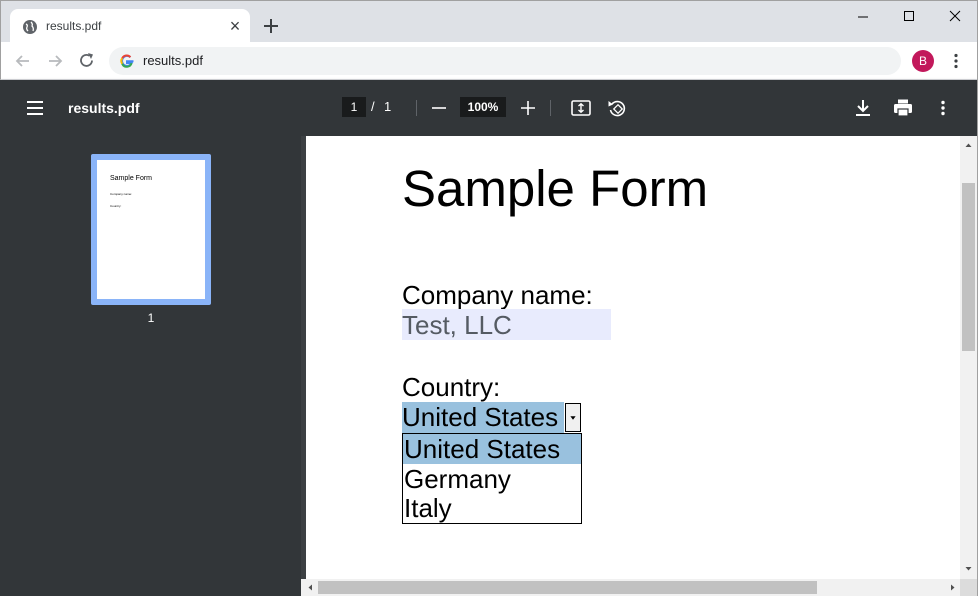  I want to click on country-label: Country:, so click(451, 387).